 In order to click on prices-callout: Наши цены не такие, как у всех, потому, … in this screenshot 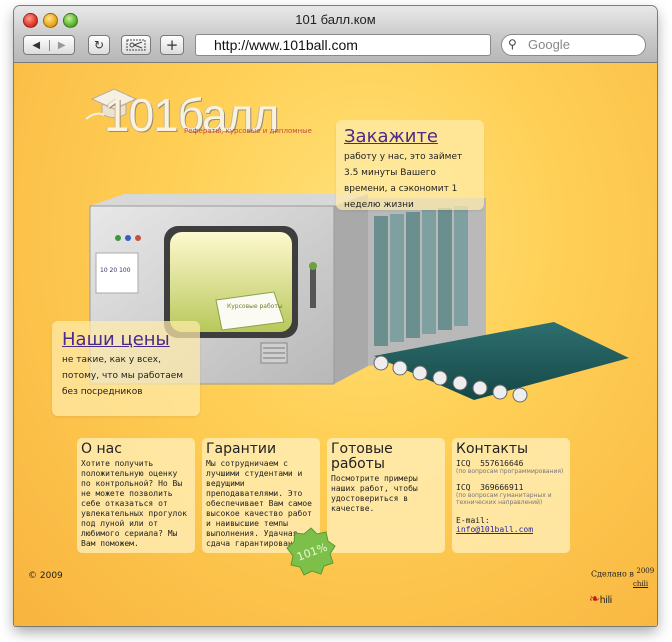, I will do `click(126, 368)`.